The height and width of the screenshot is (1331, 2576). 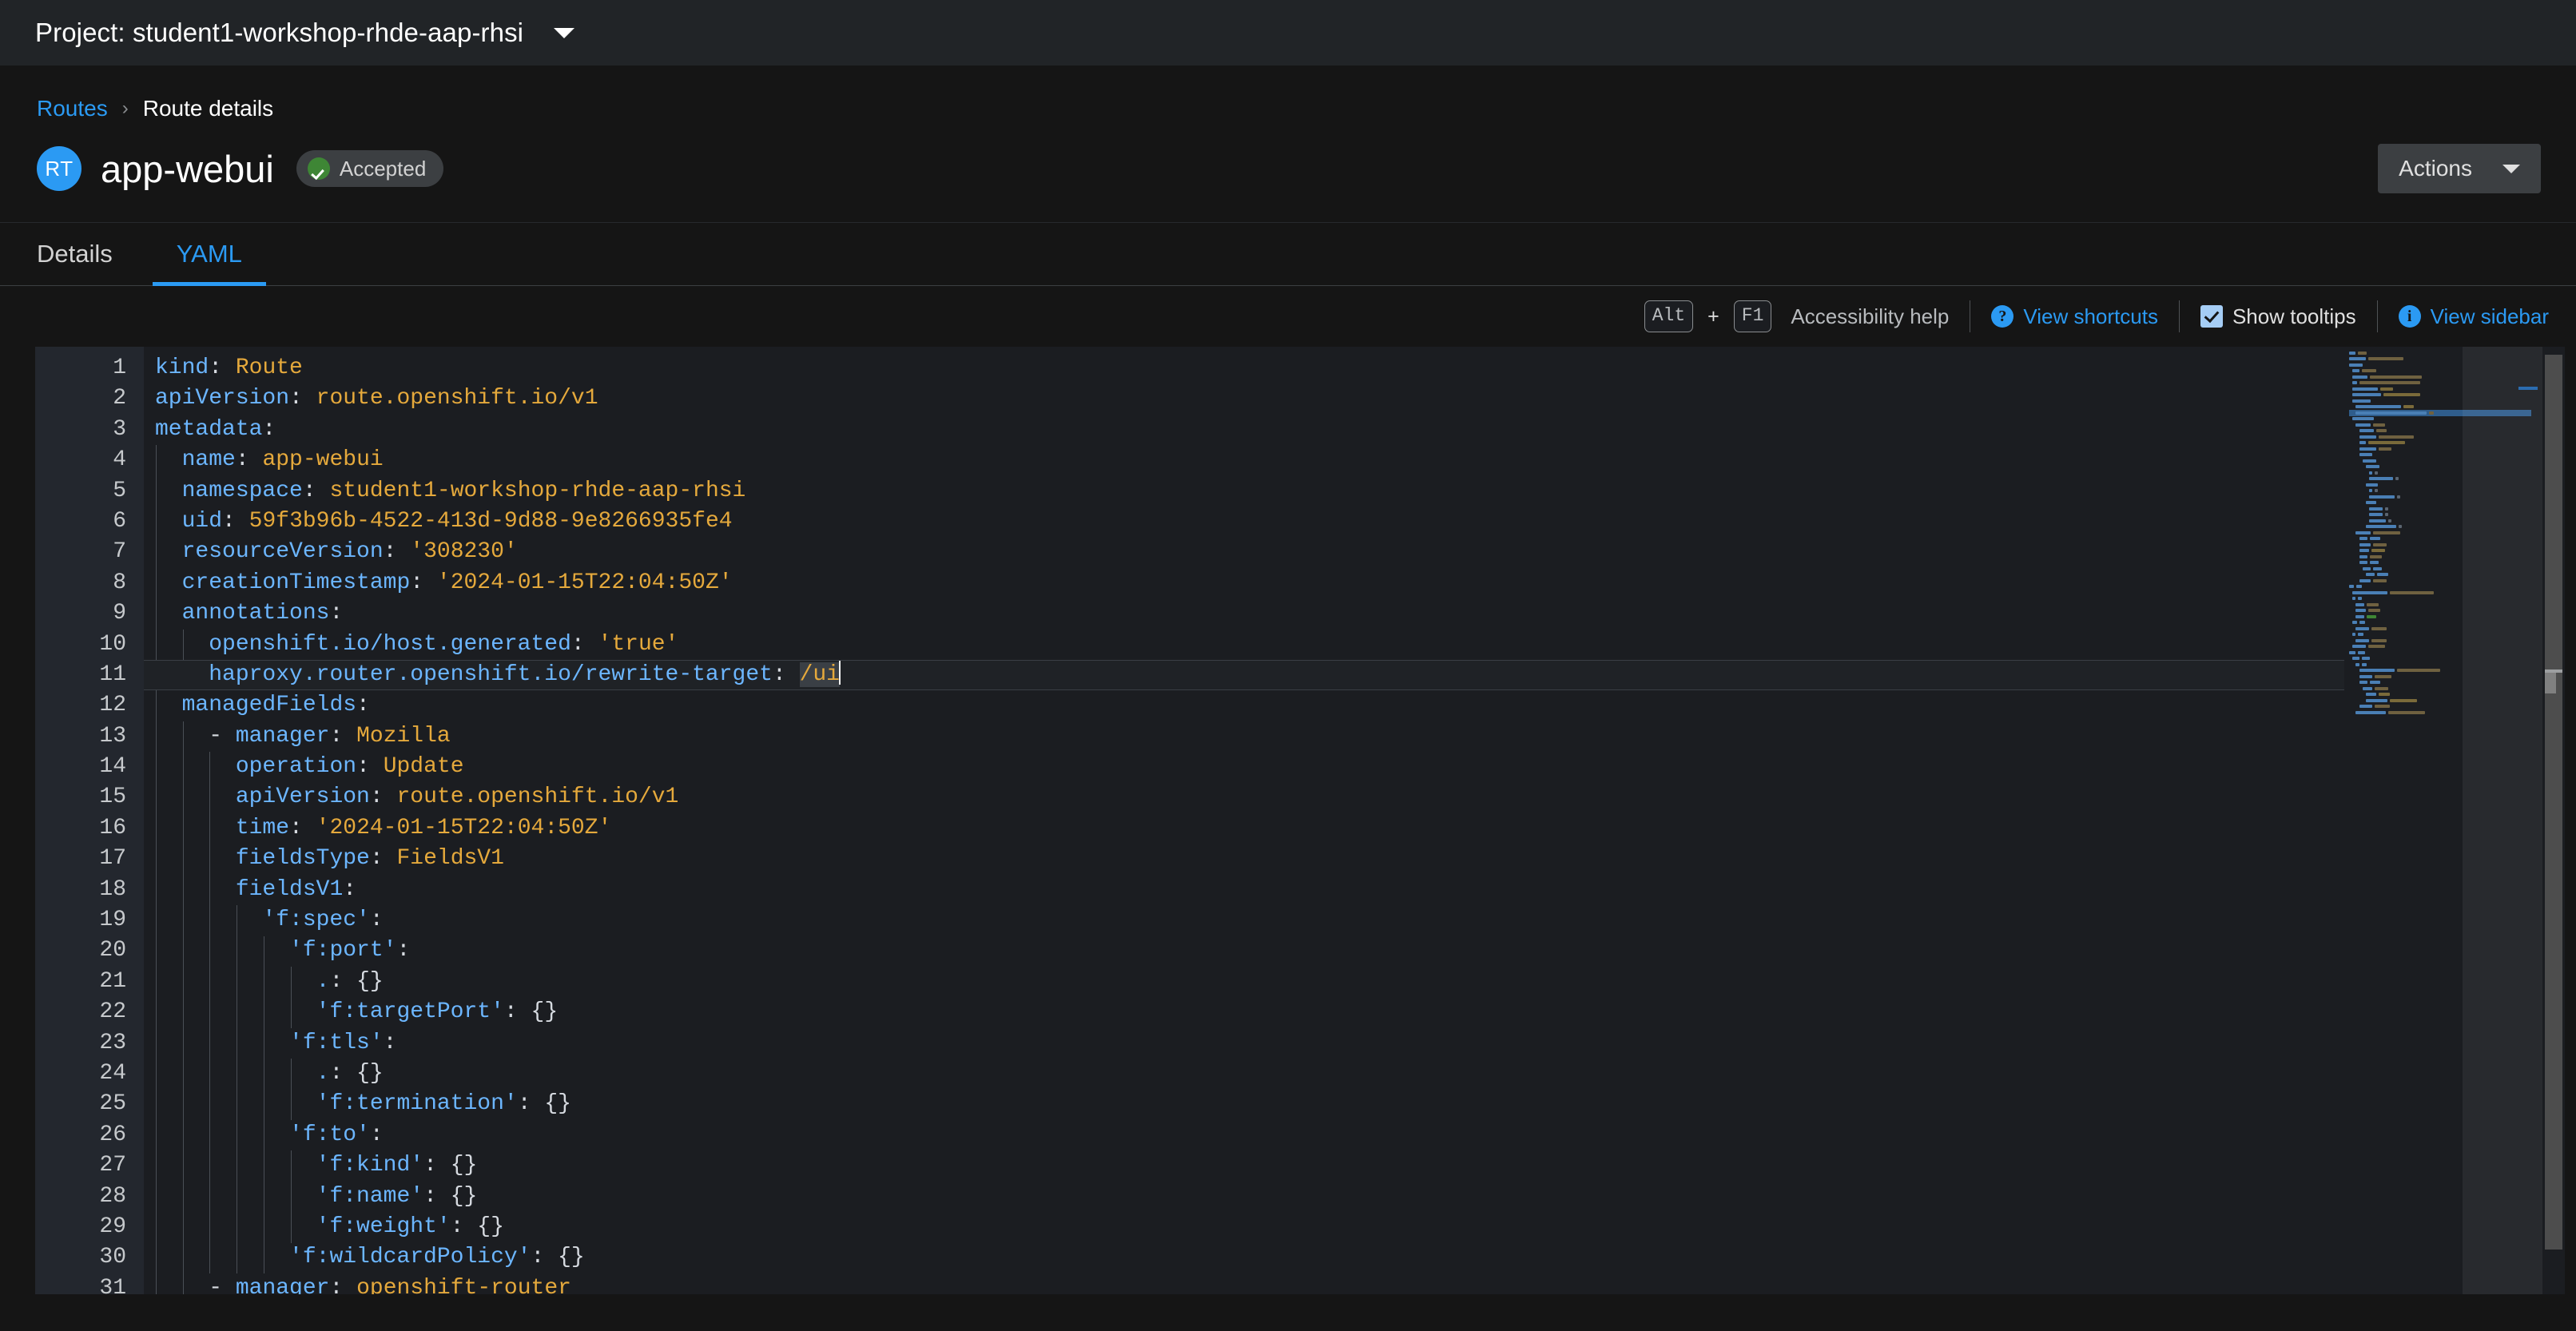 I want to click on accessibility-help-group: Alt + F1 Accessibility help, so click(x=1797, y=316).